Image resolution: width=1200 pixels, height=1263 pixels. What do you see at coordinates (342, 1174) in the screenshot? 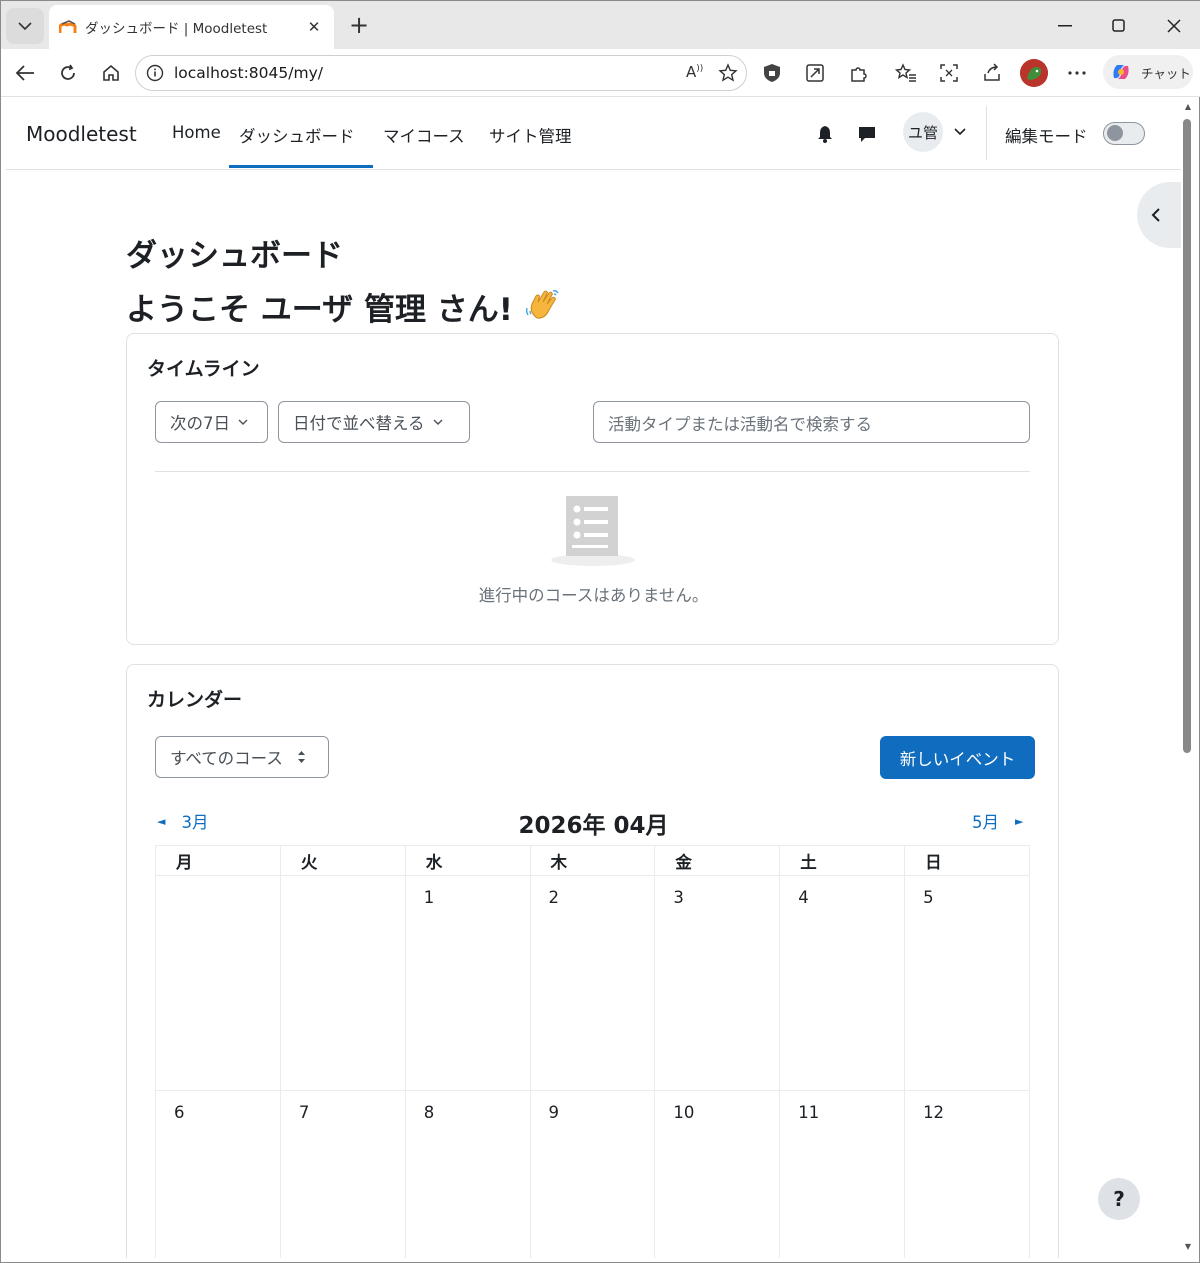
I see `calendar-day-cell: 7` at bounding box center [342, 1174].